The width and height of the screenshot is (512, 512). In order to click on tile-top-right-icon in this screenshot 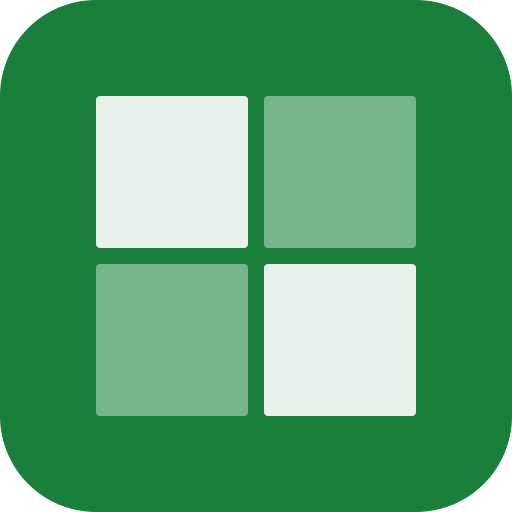, I will do `click(340, 172)`.